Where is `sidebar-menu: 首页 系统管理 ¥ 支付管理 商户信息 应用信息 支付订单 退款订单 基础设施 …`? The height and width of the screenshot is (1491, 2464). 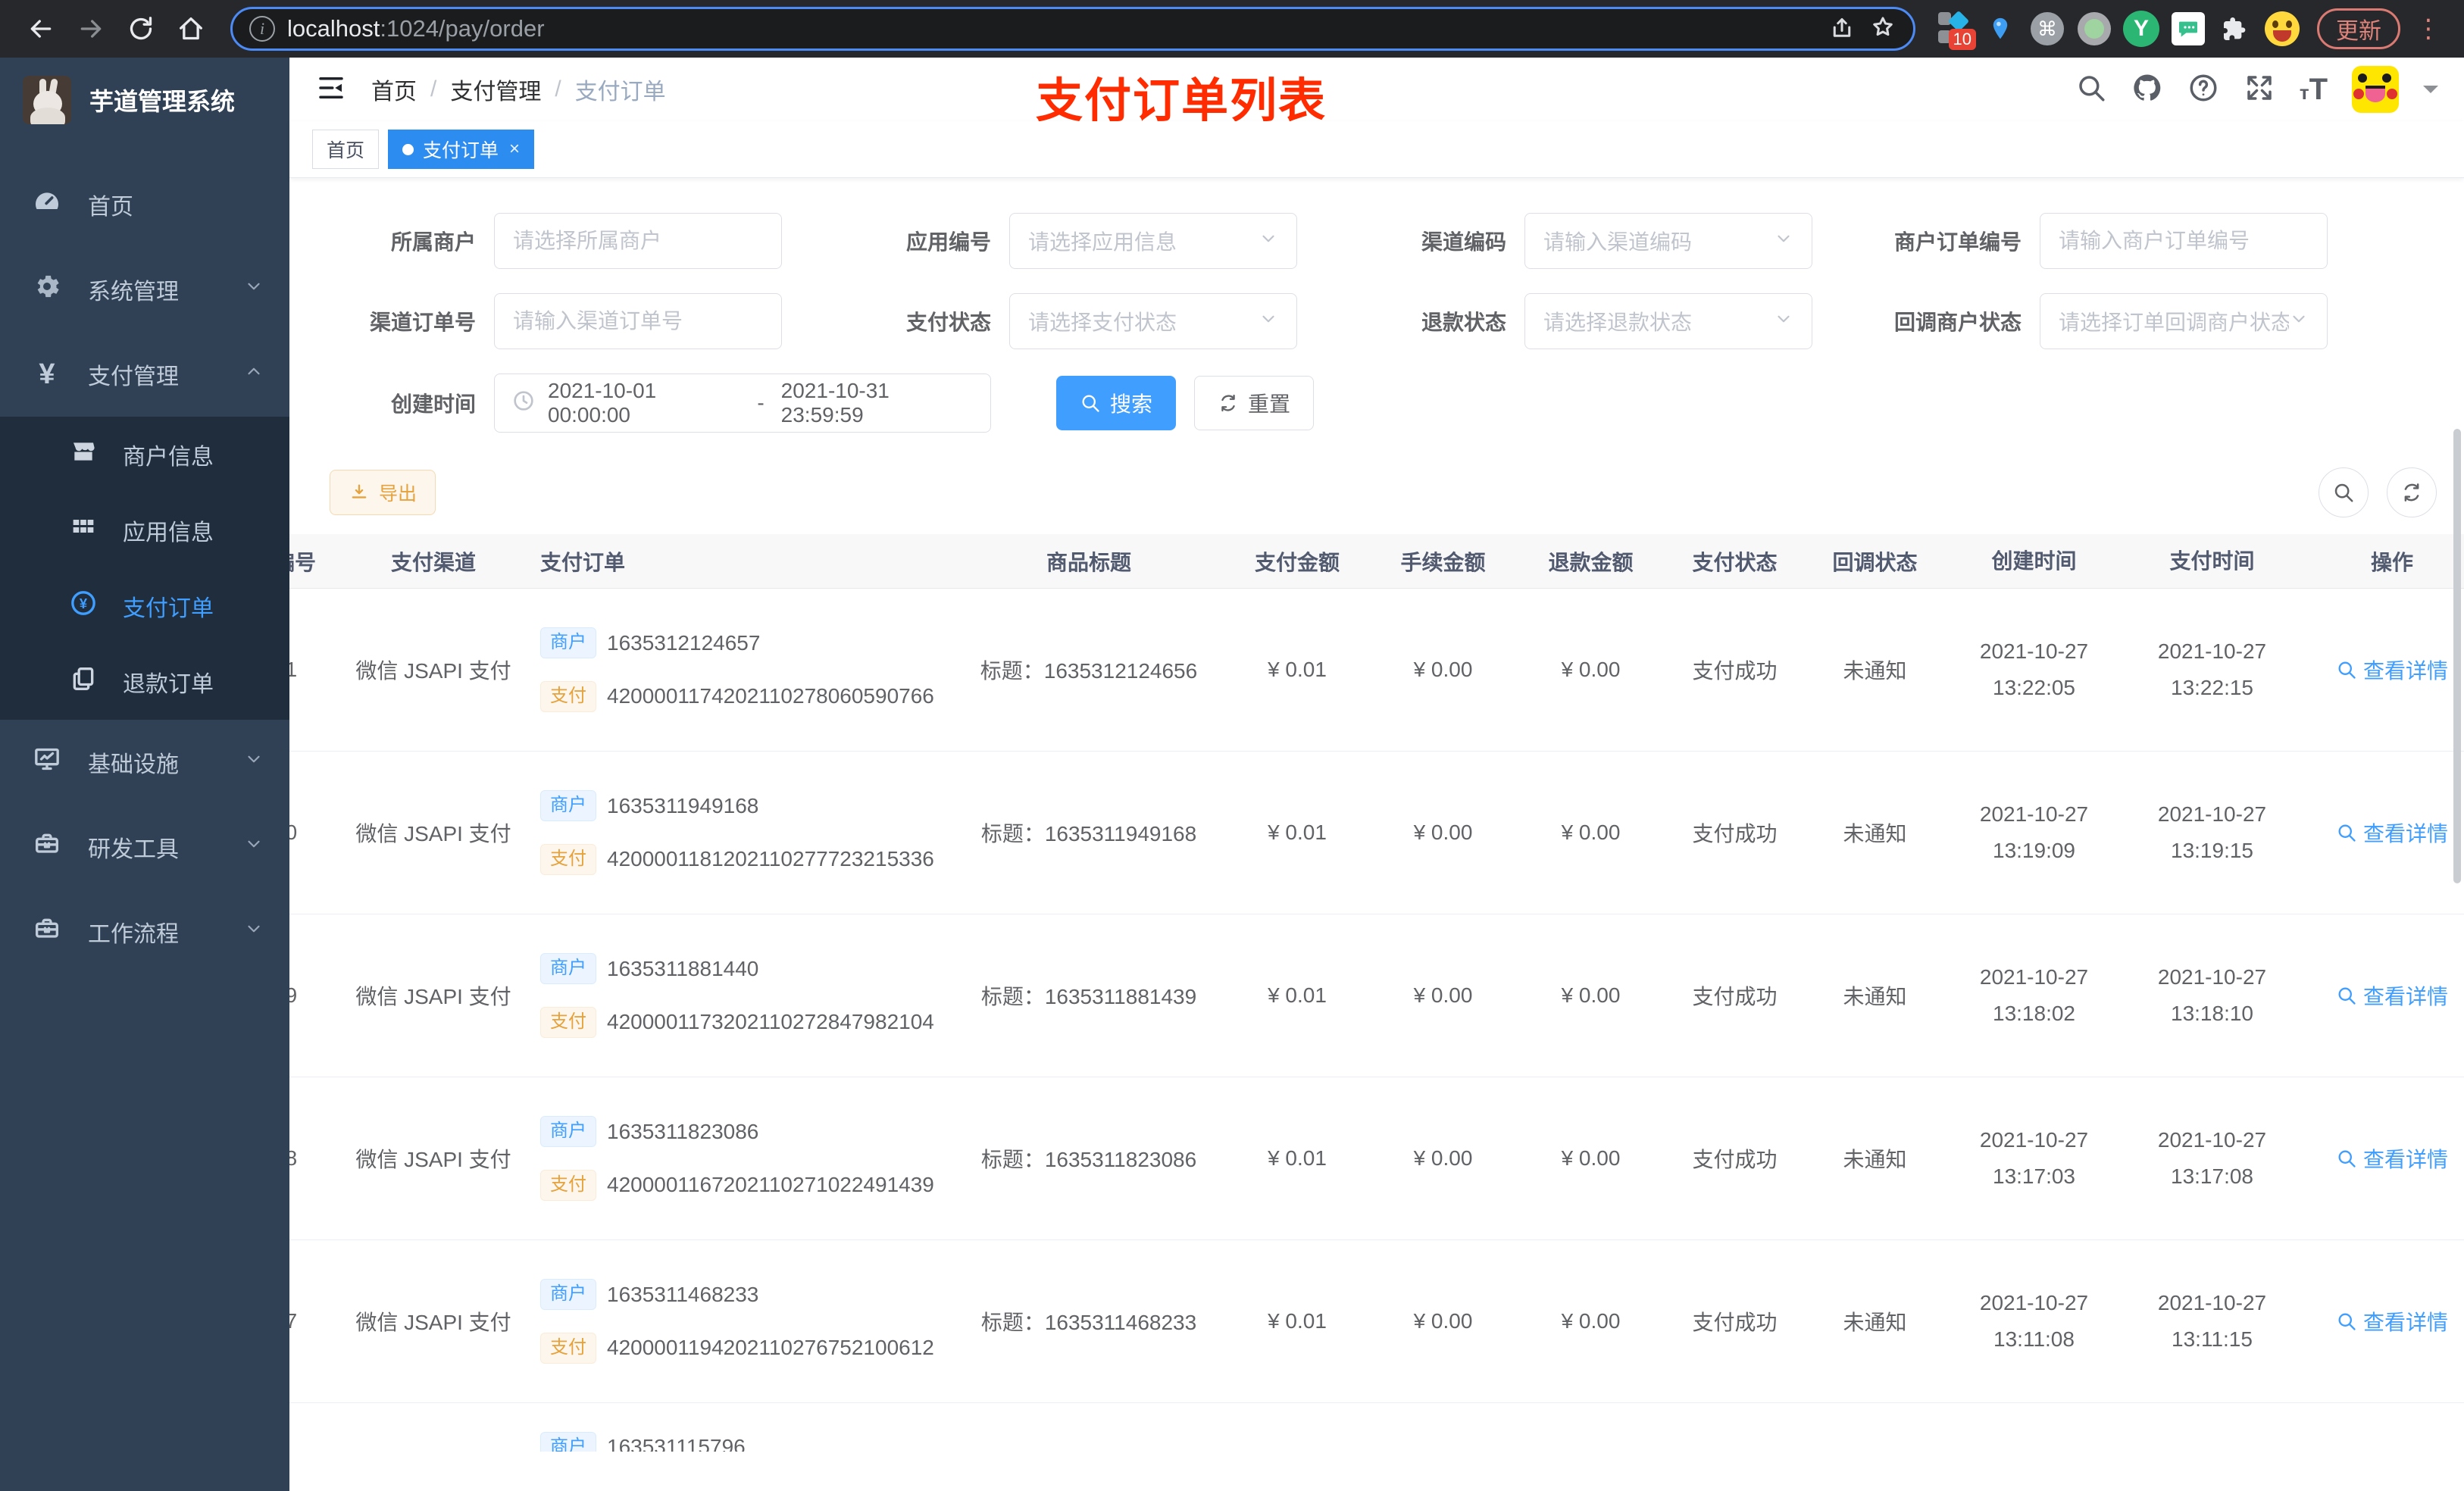
sidebar-menu: 首页 系统管理 ¥ 支付管理 商户信息 应用信息 支付订单 退款订单 基础设施 … is located at coordinates (144, 568).